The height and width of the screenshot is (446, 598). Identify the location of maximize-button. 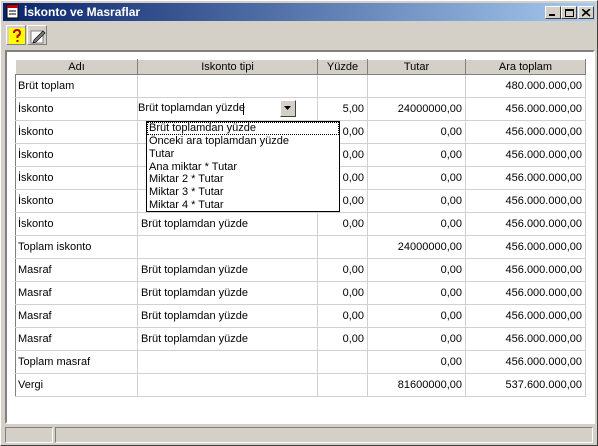
(569, 12).